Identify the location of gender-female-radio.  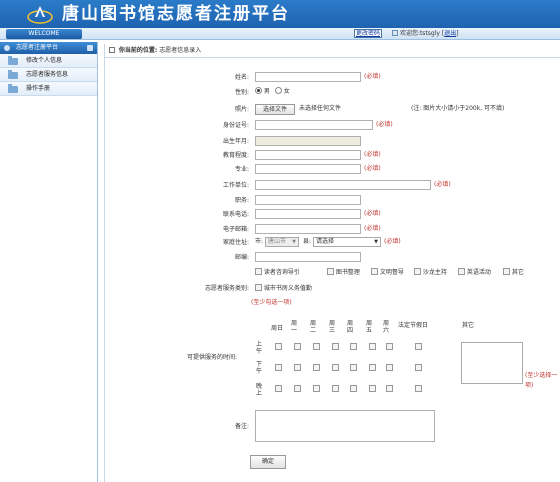
(278, 90).